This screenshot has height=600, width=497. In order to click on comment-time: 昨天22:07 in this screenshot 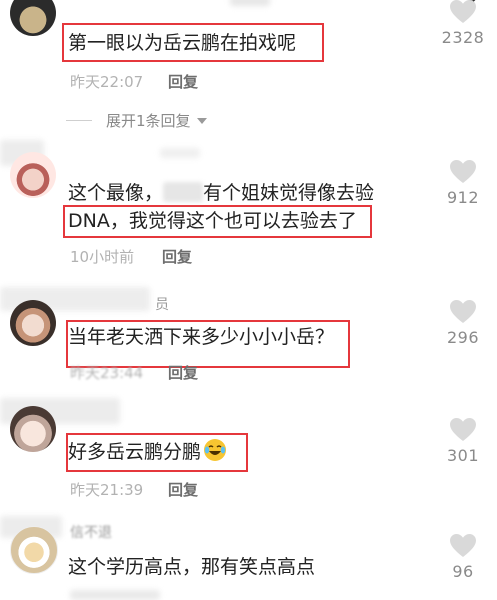, I will do `click(107, 82)`.